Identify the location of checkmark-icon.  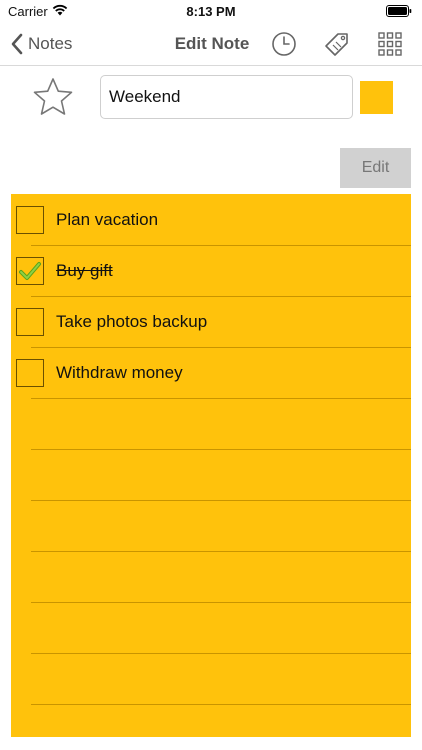
(30, 270).